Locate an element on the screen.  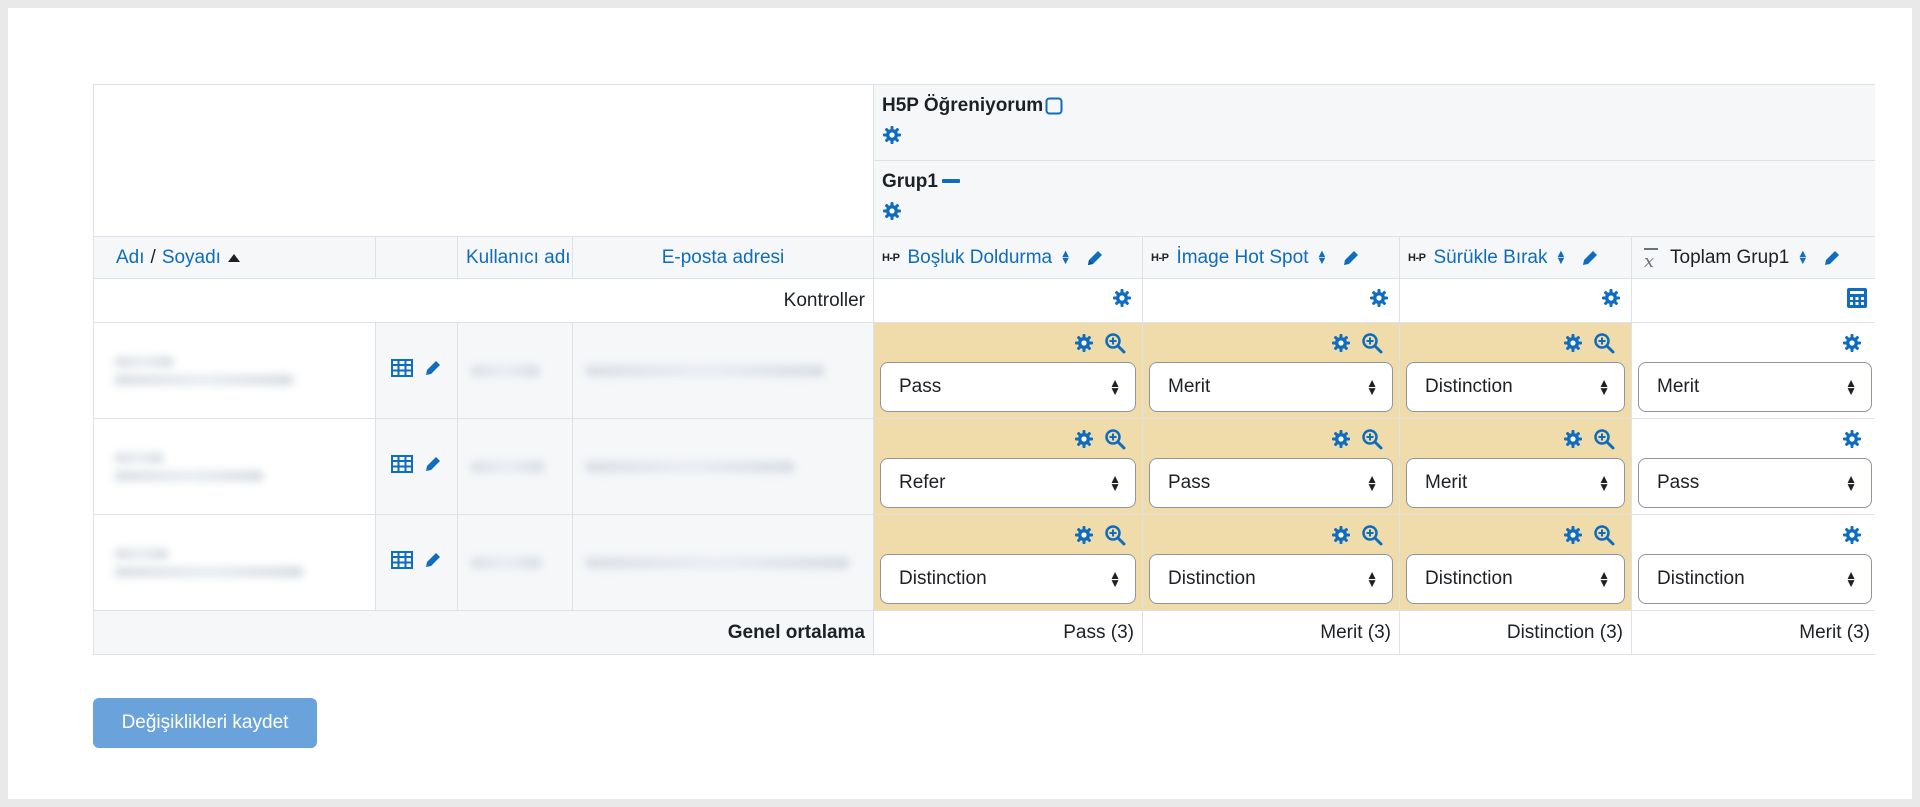
sort-asc-icon is located at coordinates (234, 258).